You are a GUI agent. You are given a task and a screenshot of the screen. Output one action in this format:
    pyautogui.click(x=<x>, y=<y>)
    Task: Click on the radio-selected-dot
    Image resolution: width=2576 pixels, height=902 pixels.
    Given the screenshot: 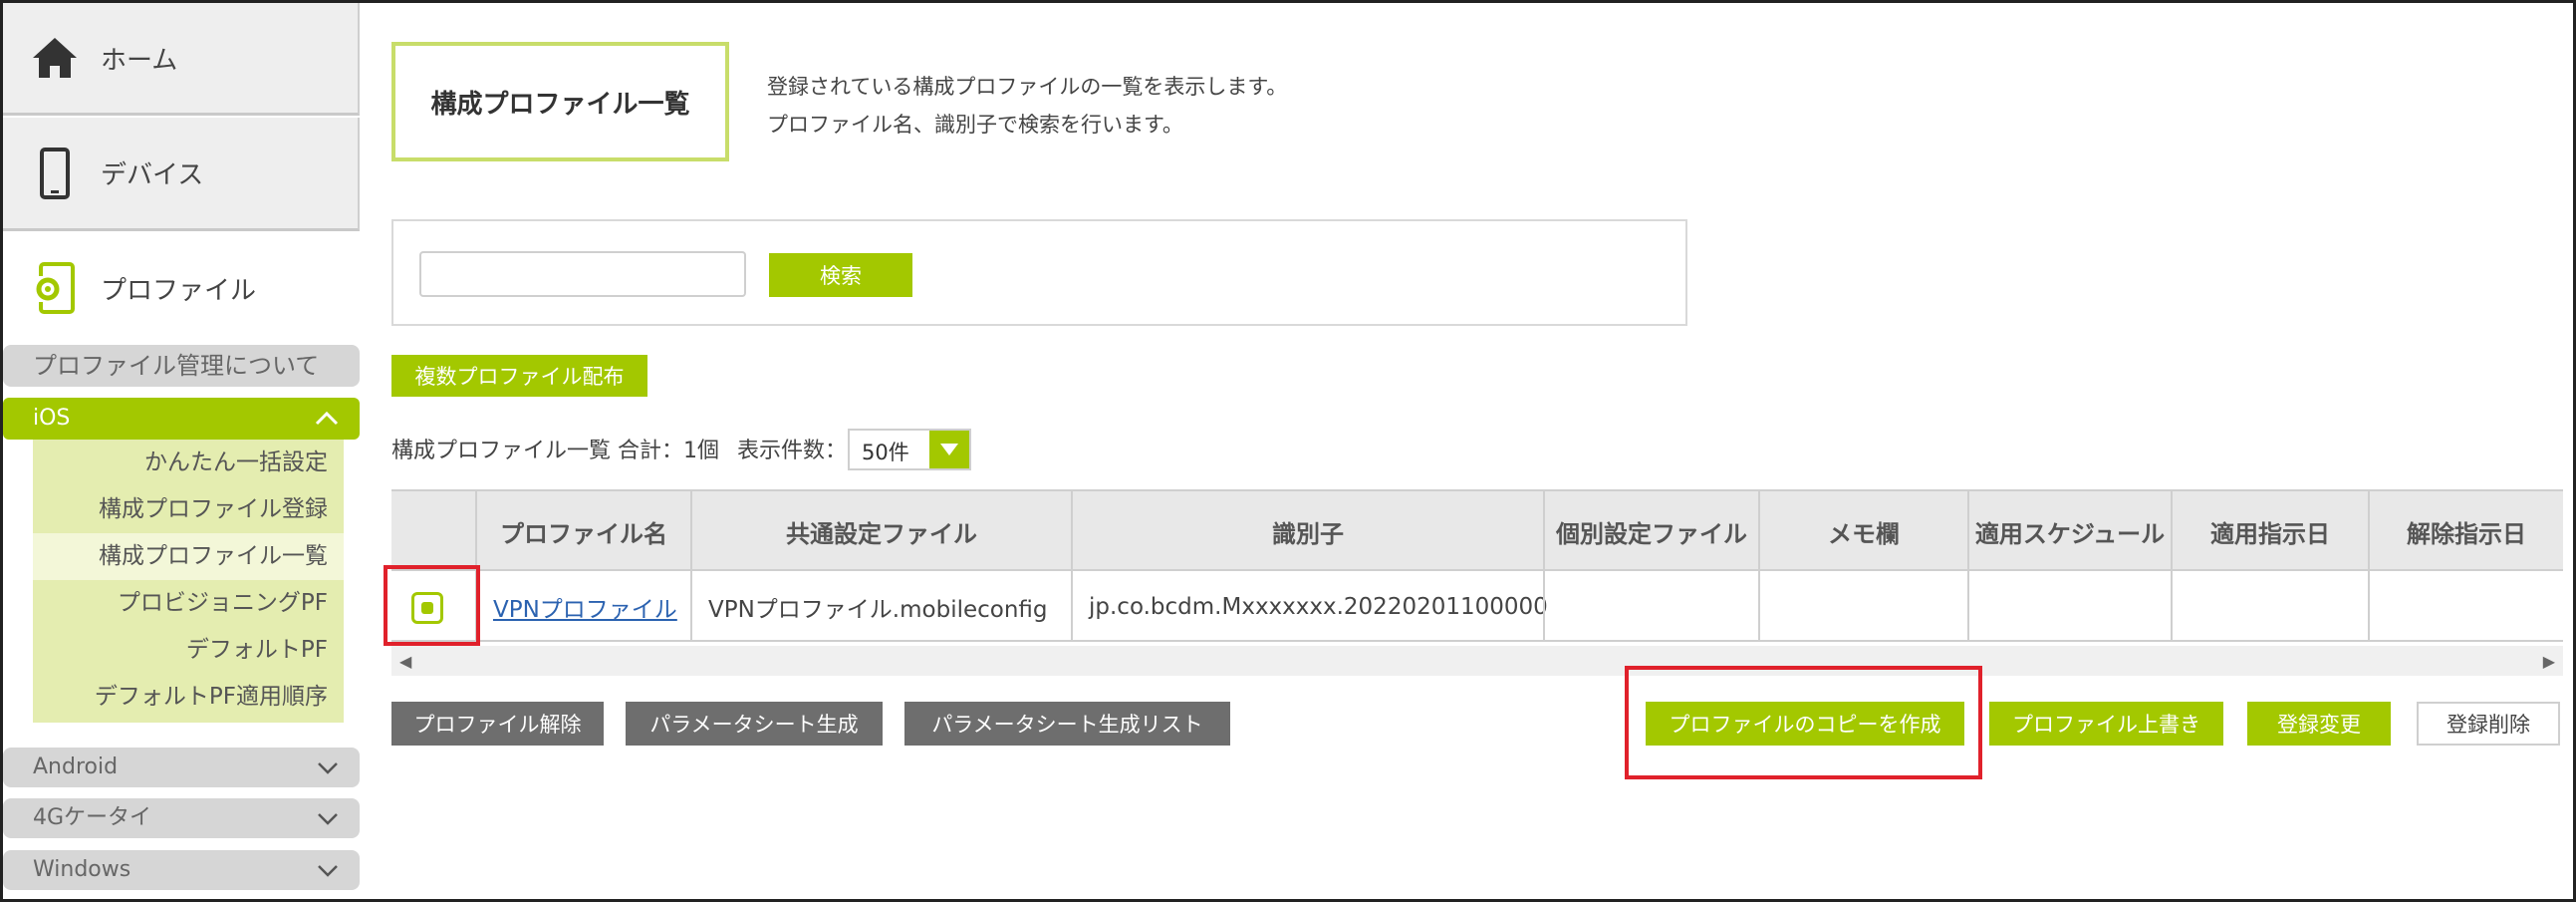 What is the action you would take?
    pyautogui.click(x=427, y=608)
    